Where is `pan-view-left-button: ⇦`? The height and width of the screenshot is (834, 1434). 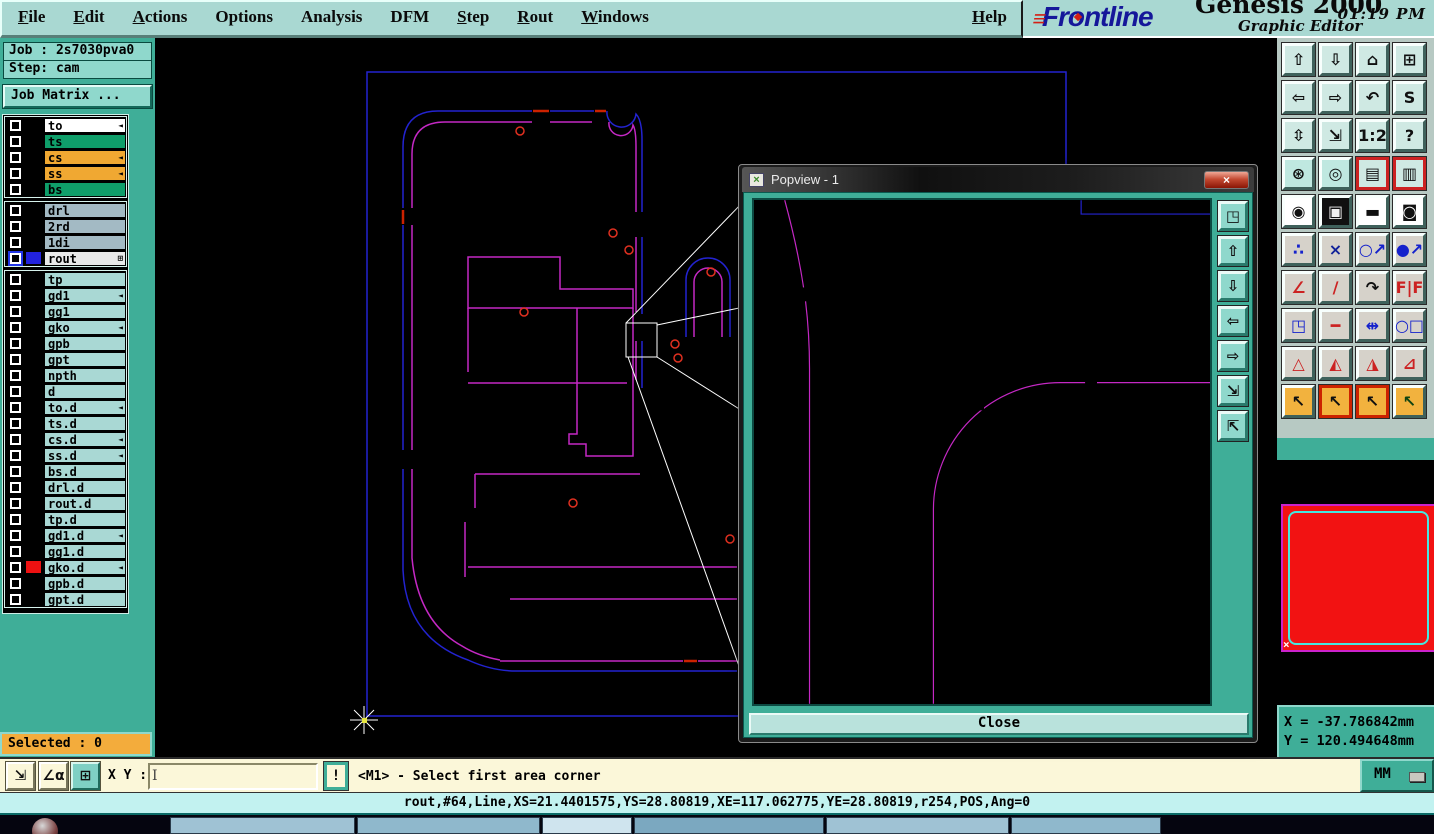
pan-view-left-button: ⇦ is located at coordinates (1298, 97).